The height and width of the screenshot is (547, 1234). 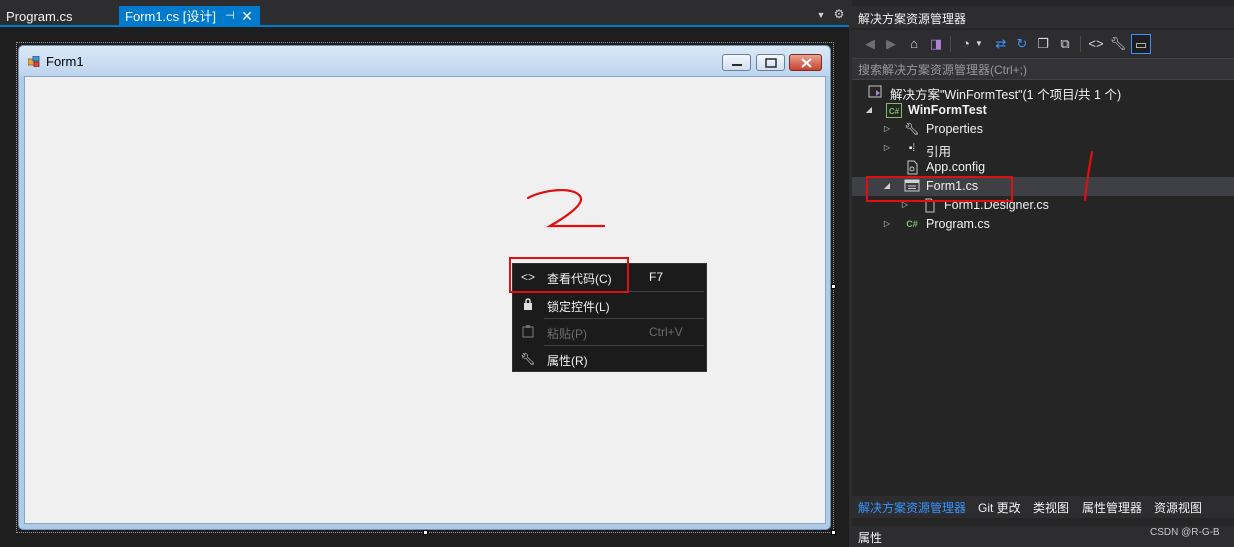 I want to click on tree-item-label: Program.cs, so click(x=958, y=224).